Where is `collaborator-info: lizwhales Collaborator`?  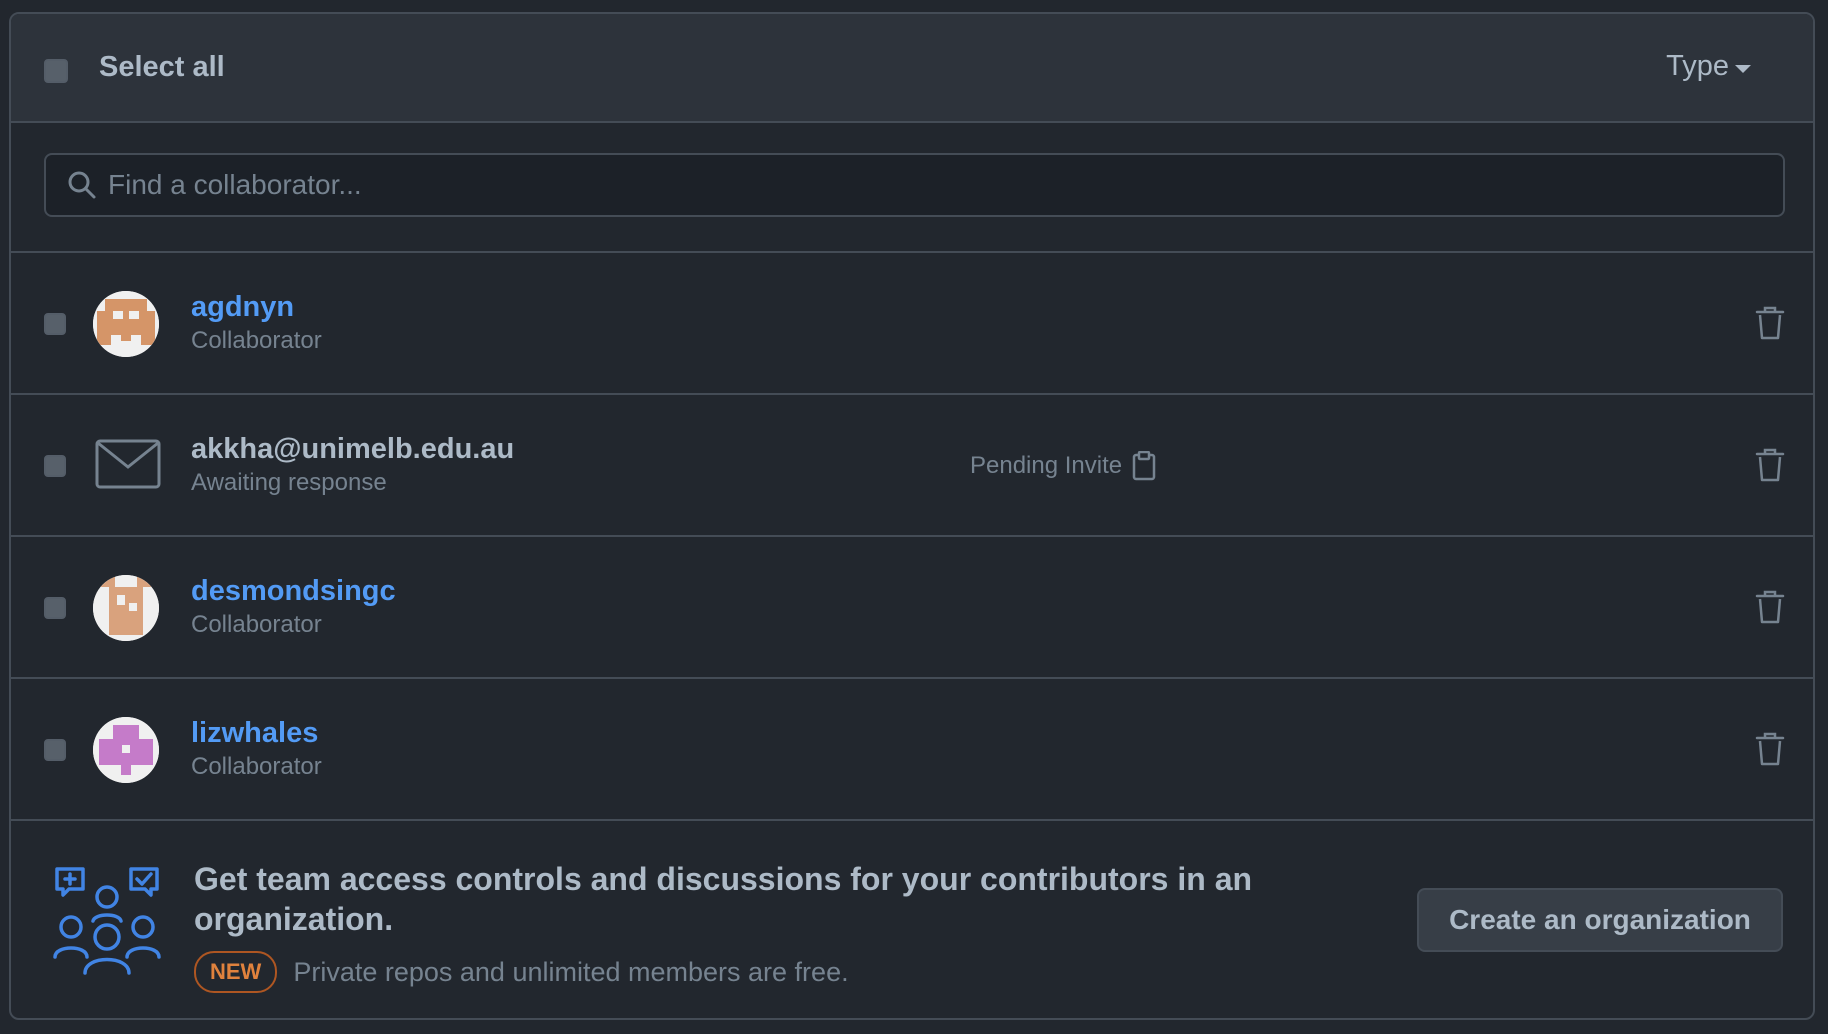
collaborator-info: lizwhales Collaborator is located at coordinates (256, 748).